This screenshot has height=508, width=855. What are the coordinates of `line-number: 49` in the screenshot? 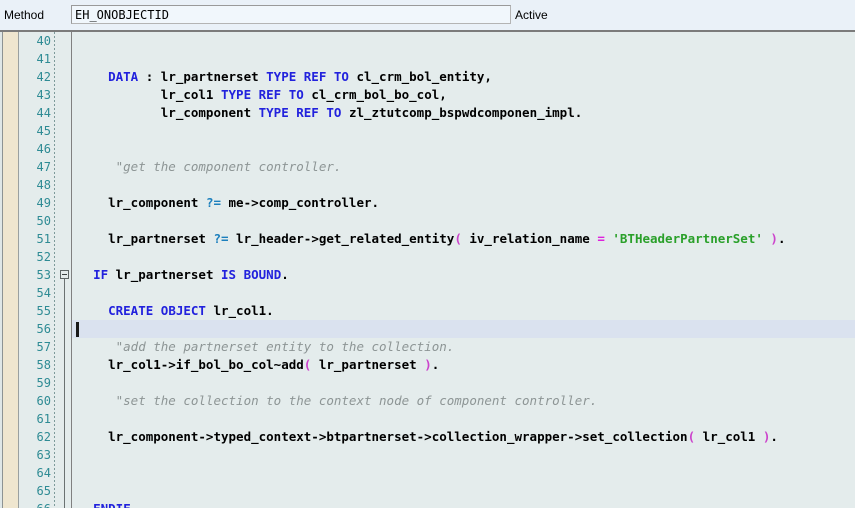 It's located at (43, 203).